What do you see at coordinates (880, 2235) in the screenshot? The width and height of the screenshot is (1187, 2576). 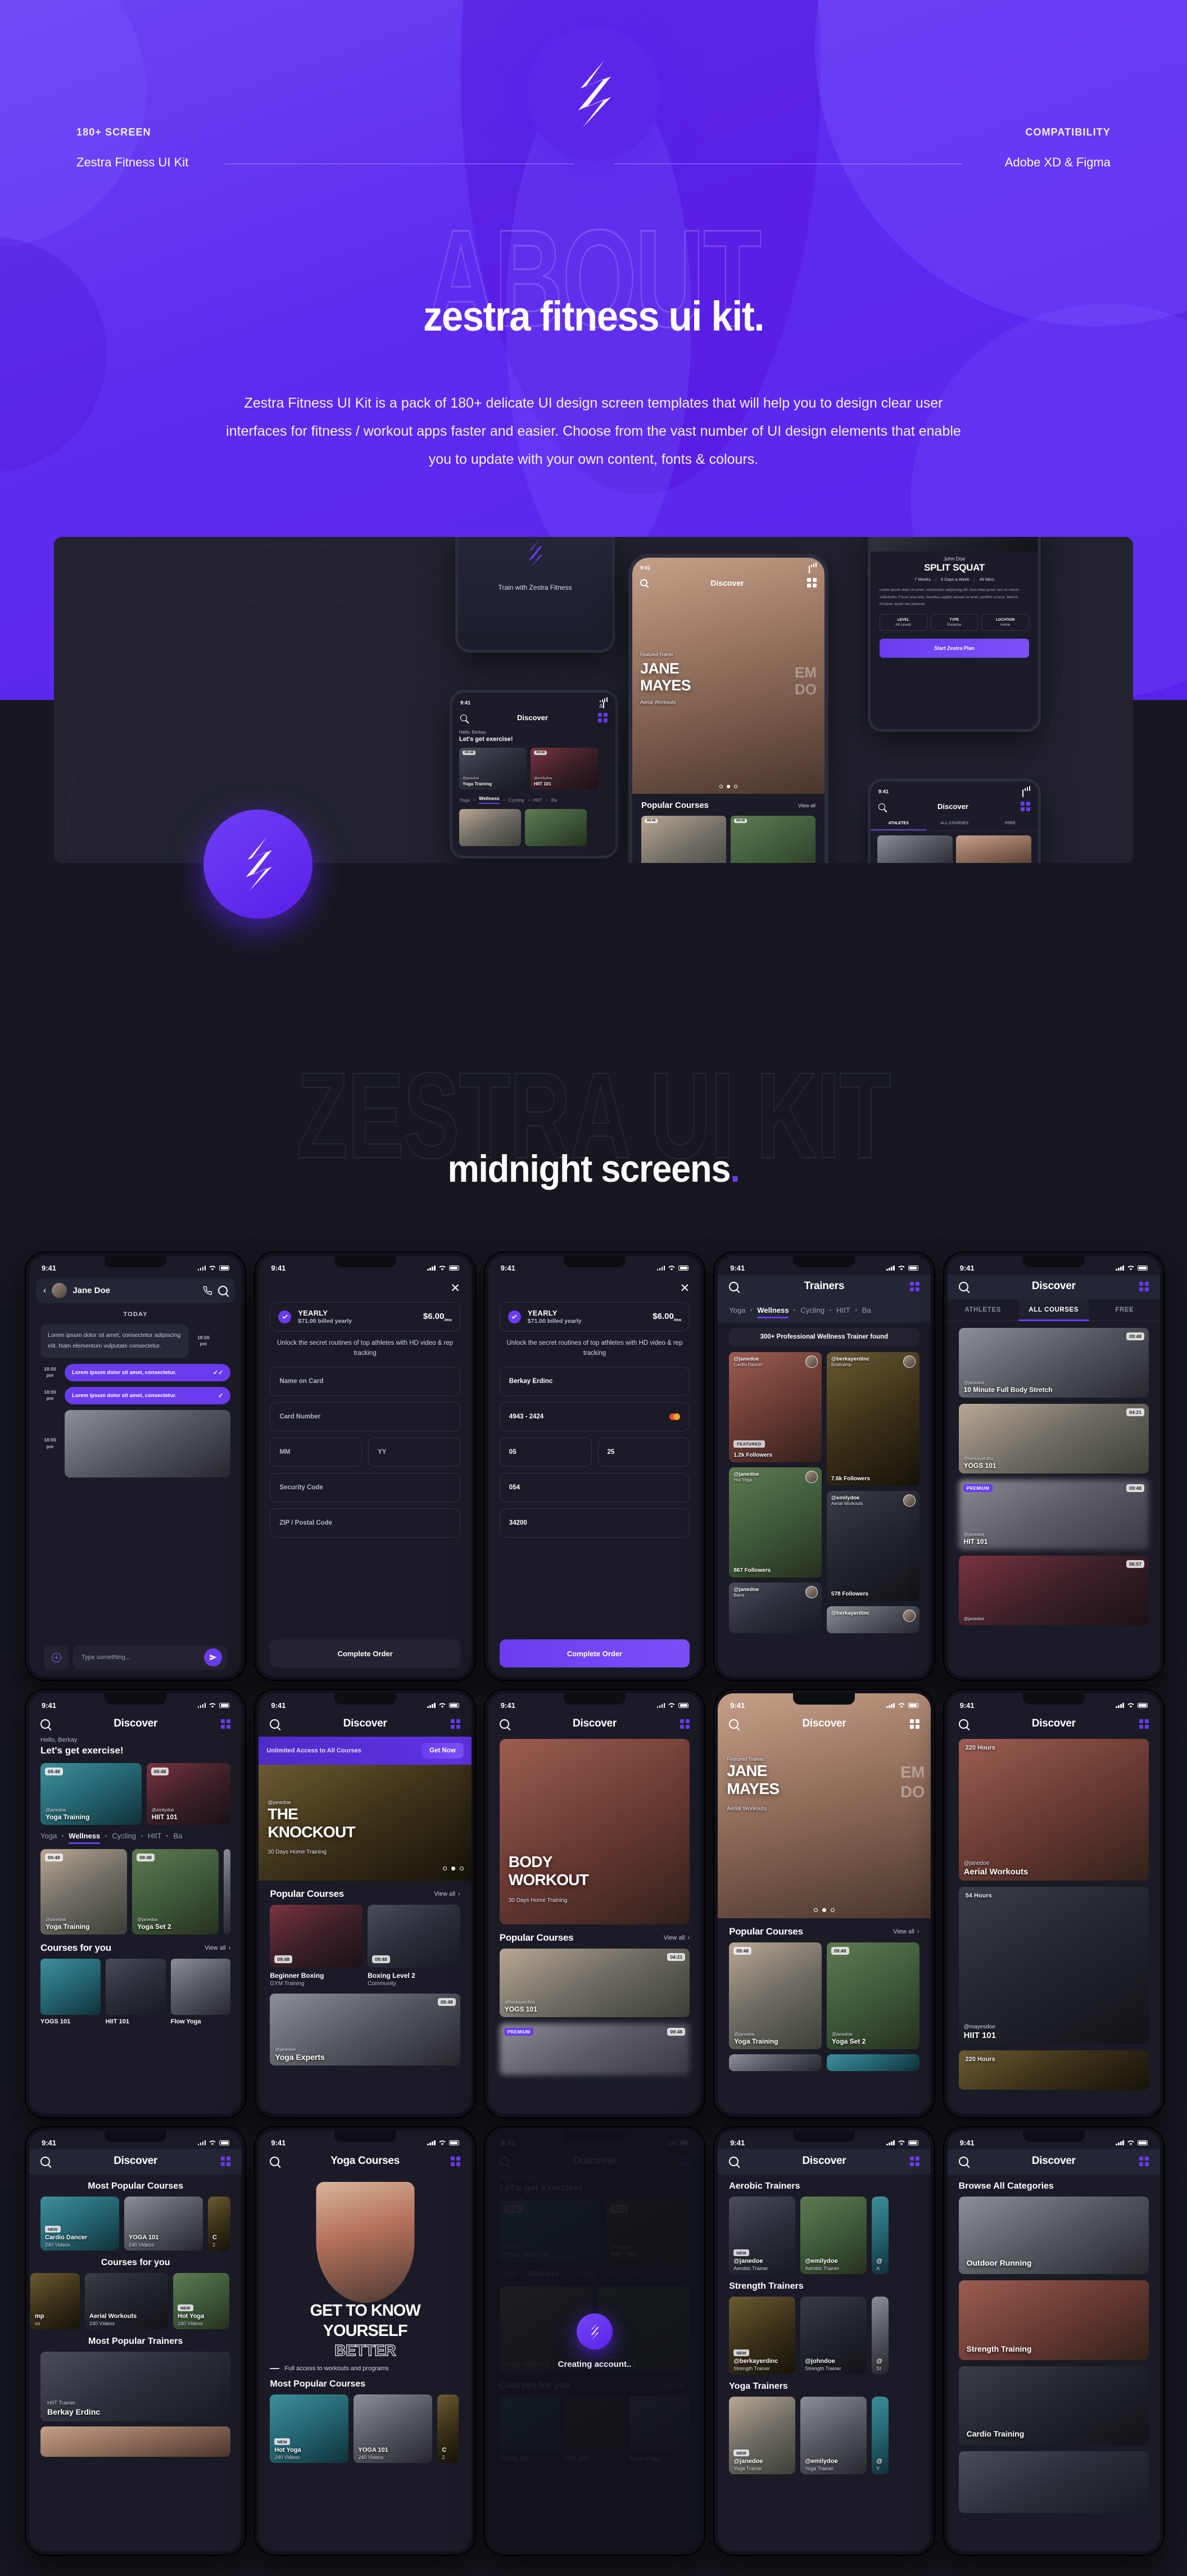 I see `trainer-tile-peek: @ A` at bounding box center [880, 2235].